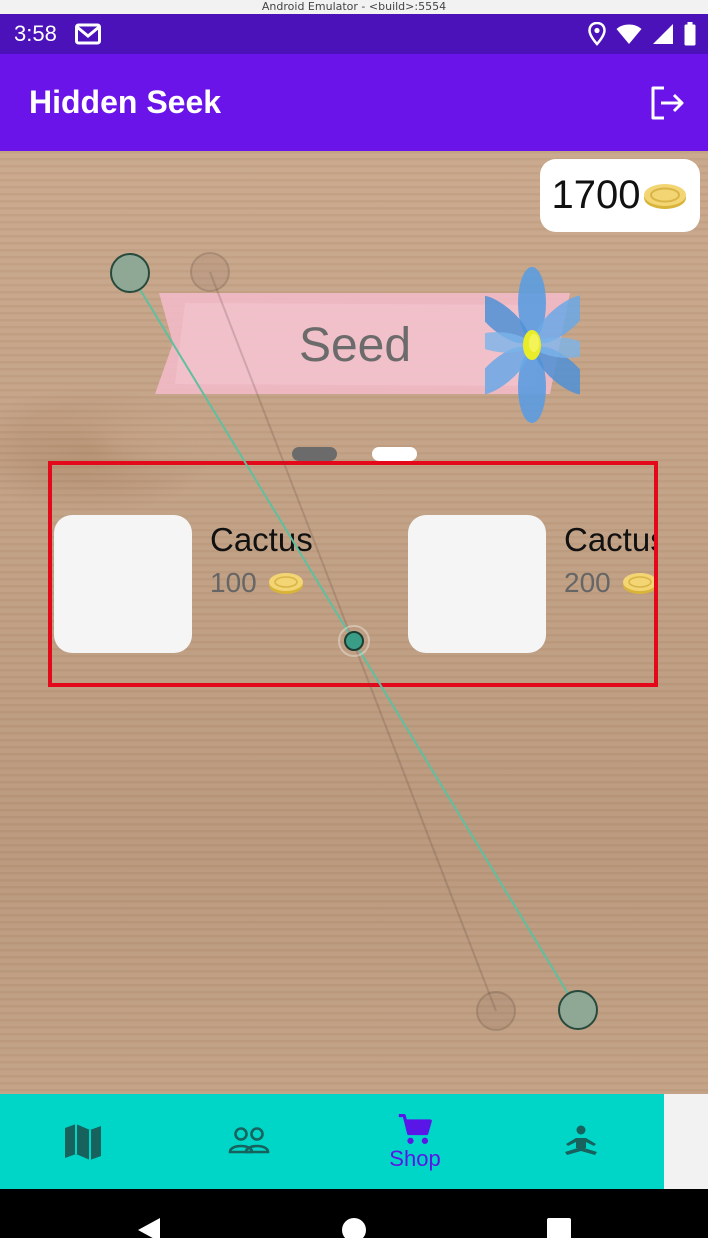 This screenshot has width=708, height=1238. I want to click on app-title: Hidden Seek, so click(125, 102).